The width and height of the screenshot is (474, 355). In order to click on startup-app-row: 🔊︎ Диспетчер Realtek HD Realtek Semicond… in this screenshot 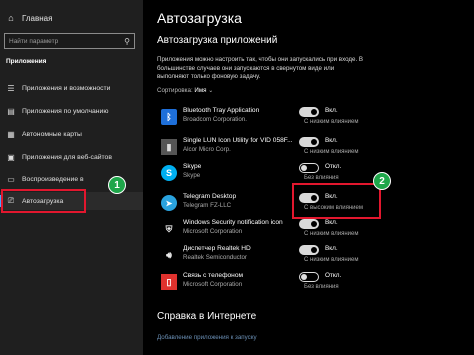, I will do `click(312, 257)`.